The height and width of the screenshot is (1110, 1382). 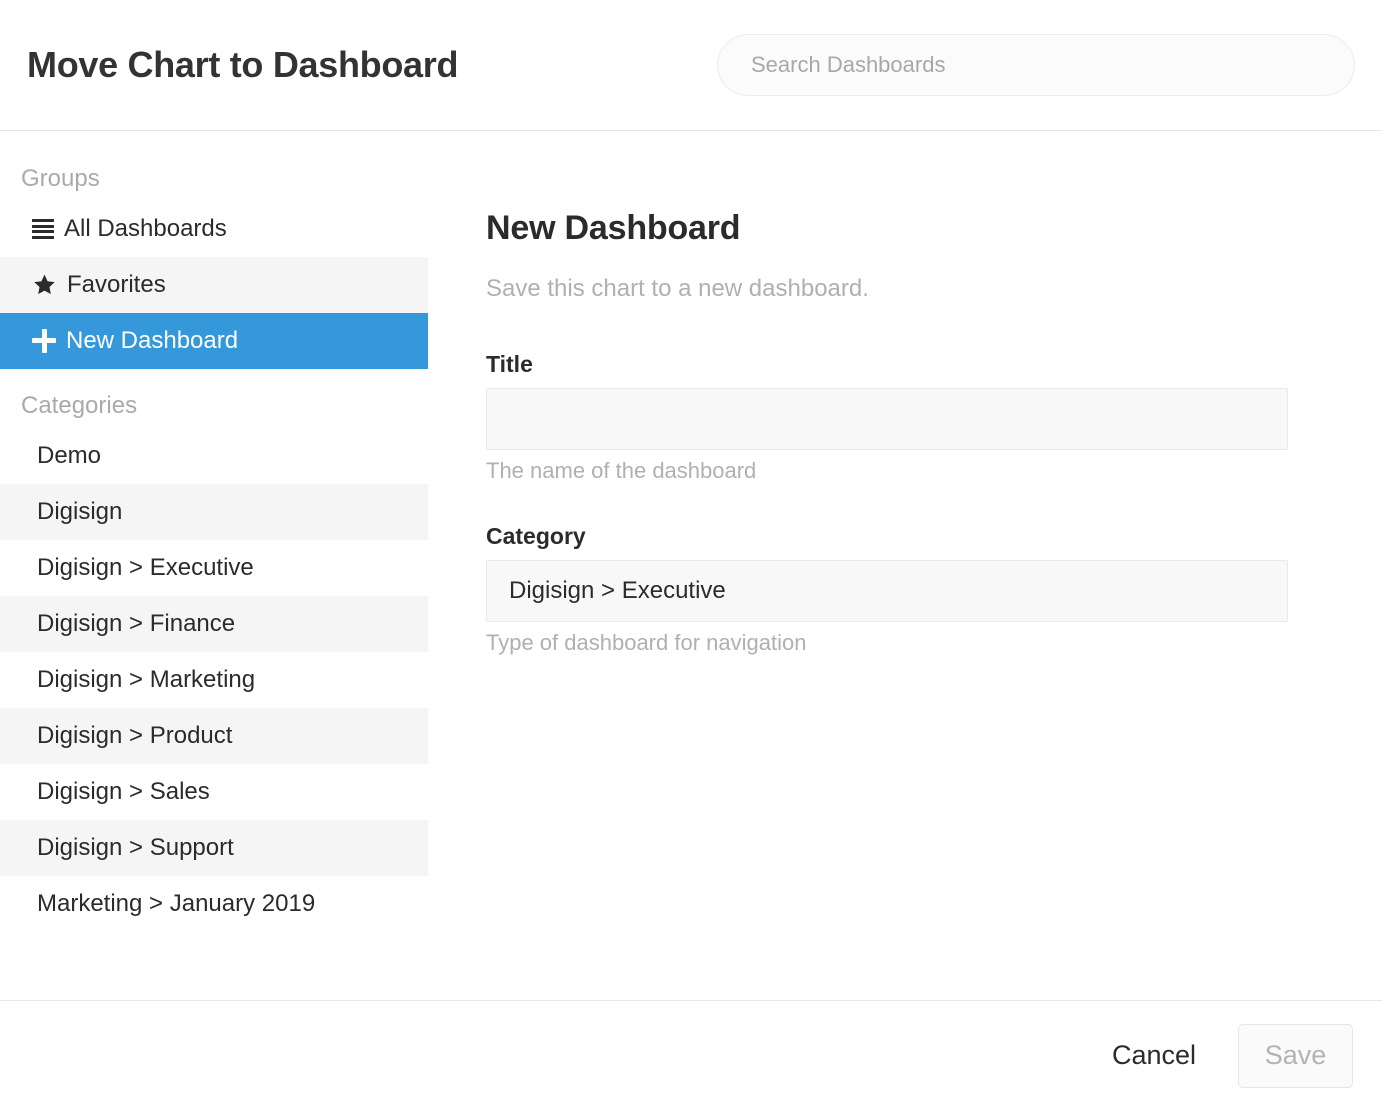 What do you see at coordinates (43, 229) in the screenshot?
I see `hamburger-icon` at bounding box center [43, 229].